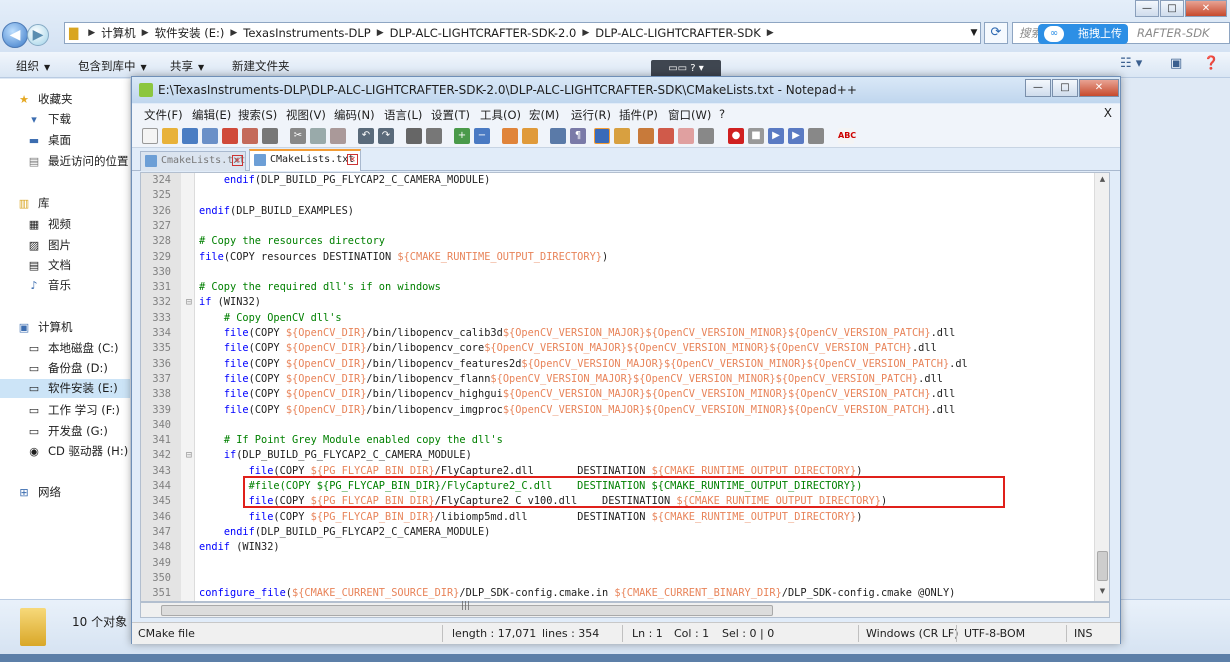 The image size is (1230, 662). I want to click on zoom-out-icon: −, so click(482, 136).